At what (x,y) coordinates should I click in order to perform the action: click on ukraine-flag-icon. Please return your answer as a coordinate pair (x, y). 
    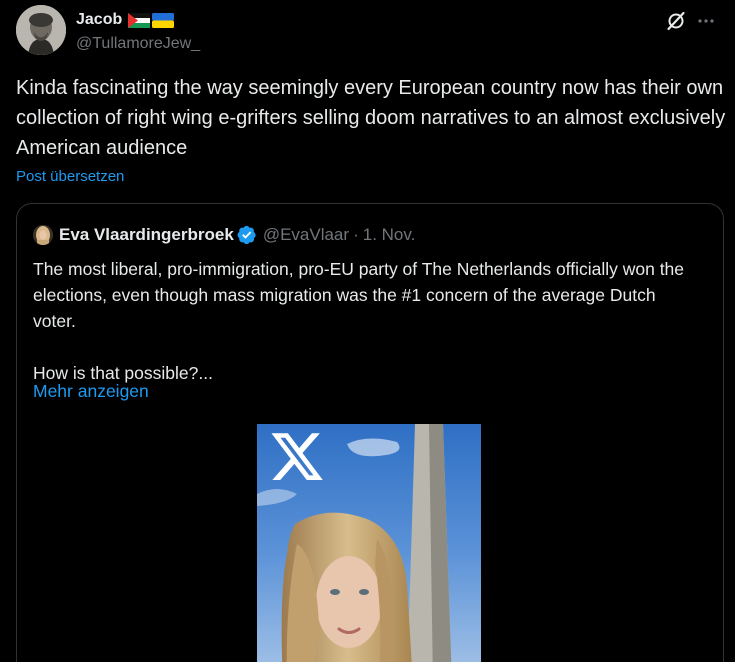
    Looking at the image, I should click on (163, 20).